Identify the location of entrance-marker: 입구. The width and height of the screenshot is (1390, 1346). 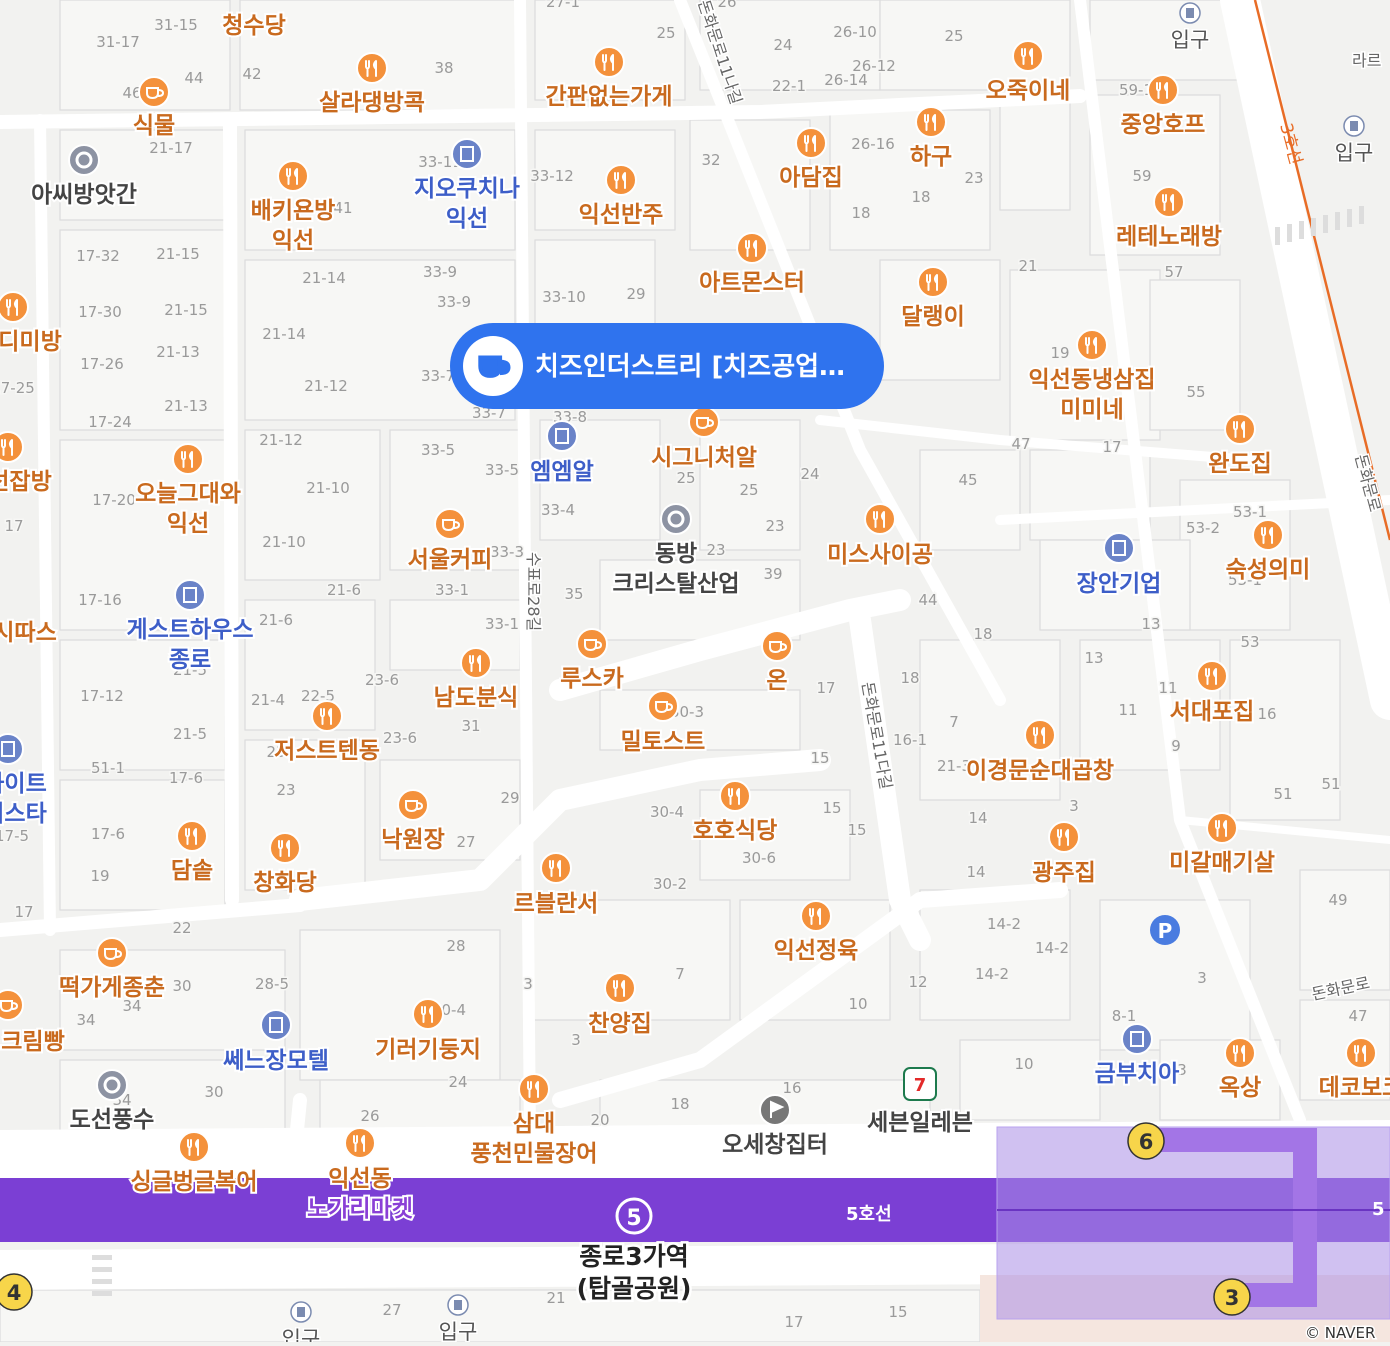
(1354, 141).